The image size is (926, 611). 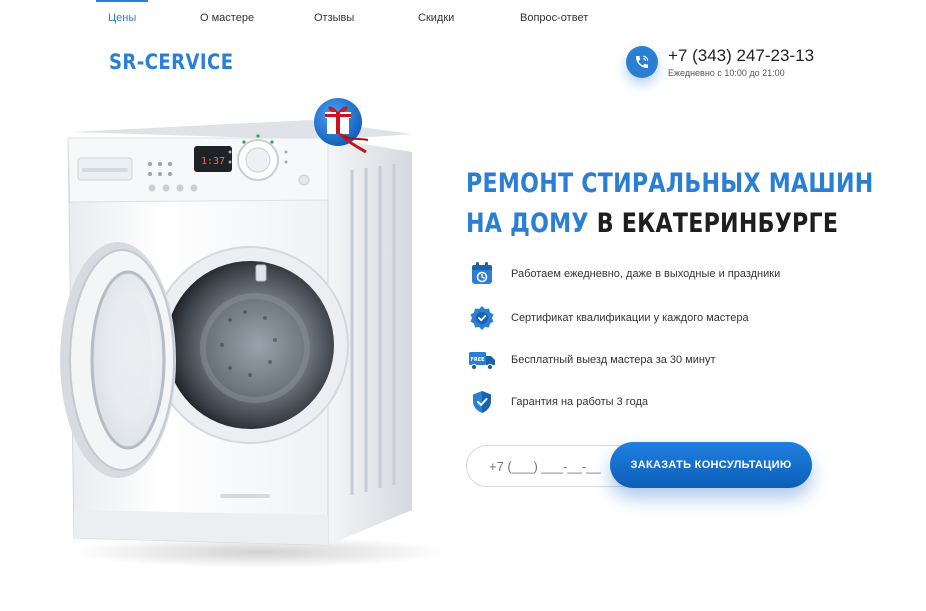 What do you see at coordinates (227, 18) in the screenshot?
I see `nav-item-about-master: О мастере` at bounding box center [227, 18].